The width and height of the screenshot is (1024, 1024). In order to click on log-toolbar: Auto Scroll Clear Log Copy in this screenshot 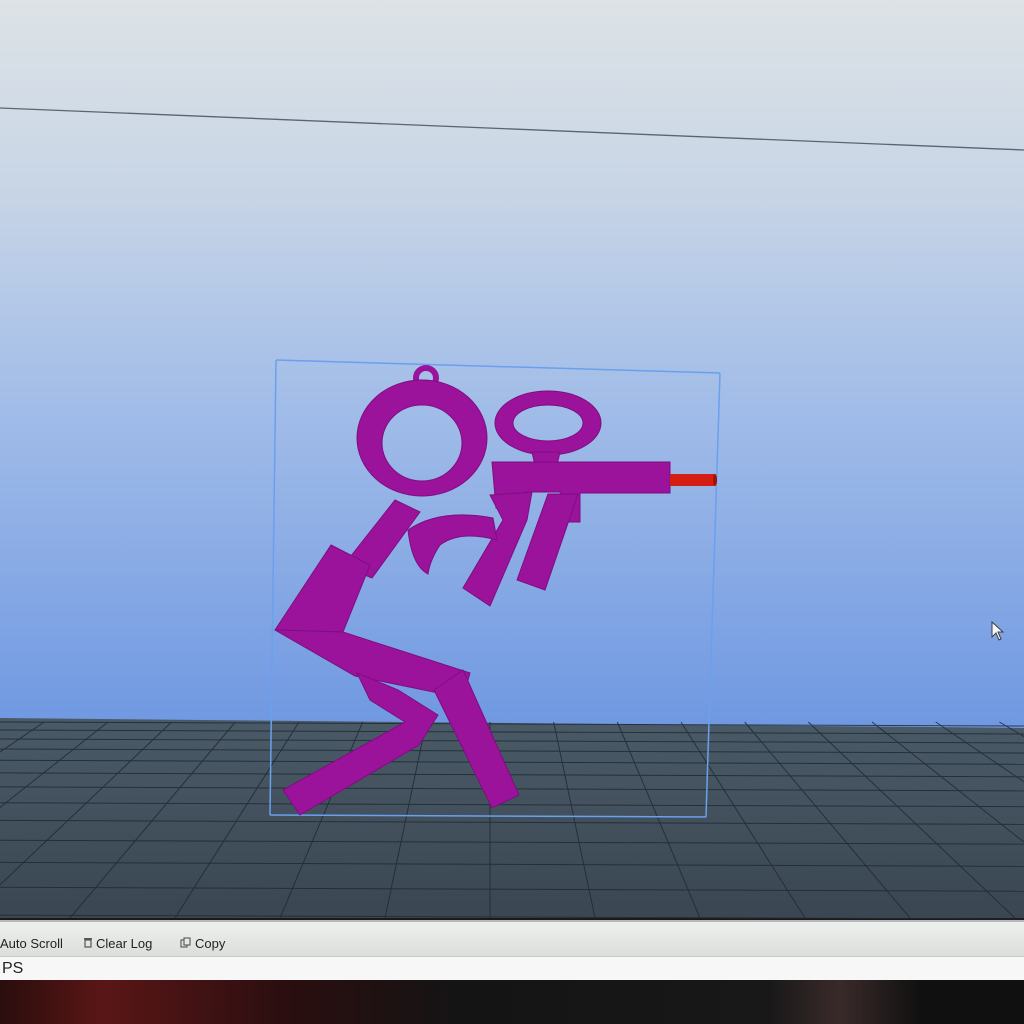, I will do `click(512, 938)`.